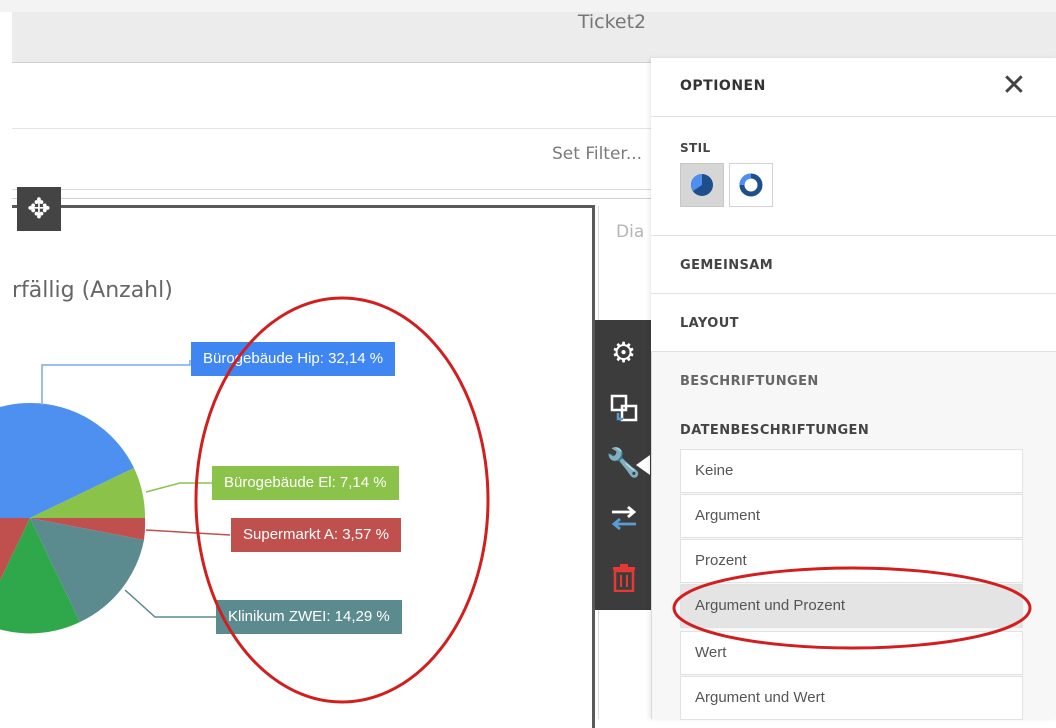  I want to click on annotation-ellipse-option, so click(852, 608).